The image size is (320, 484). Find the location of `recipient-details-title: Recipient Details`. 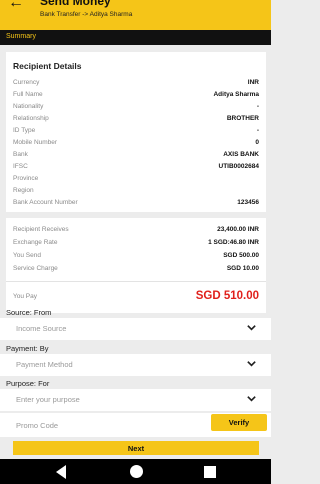

recipient-details-title: Recipient Details is located at coordinates (47, 66).